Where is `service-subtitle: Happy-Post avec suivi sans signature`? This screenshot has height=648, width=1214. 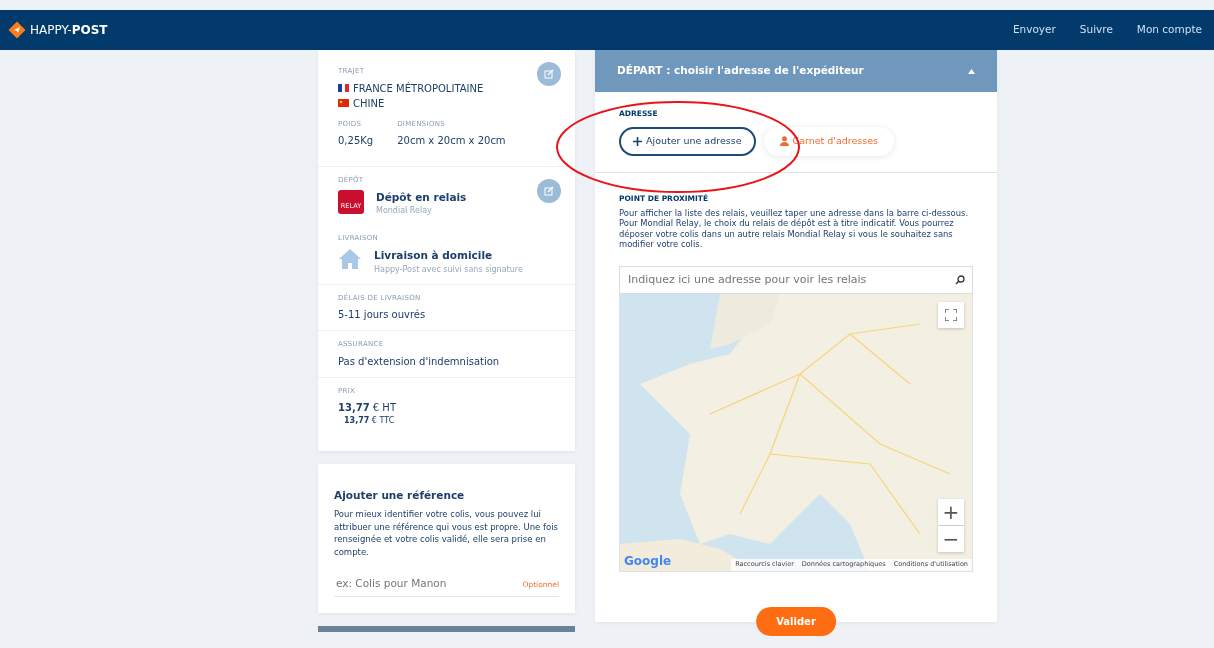 service-subtitle: Happy-Post avec suivi sans signature is located at coordinates (448, 269).